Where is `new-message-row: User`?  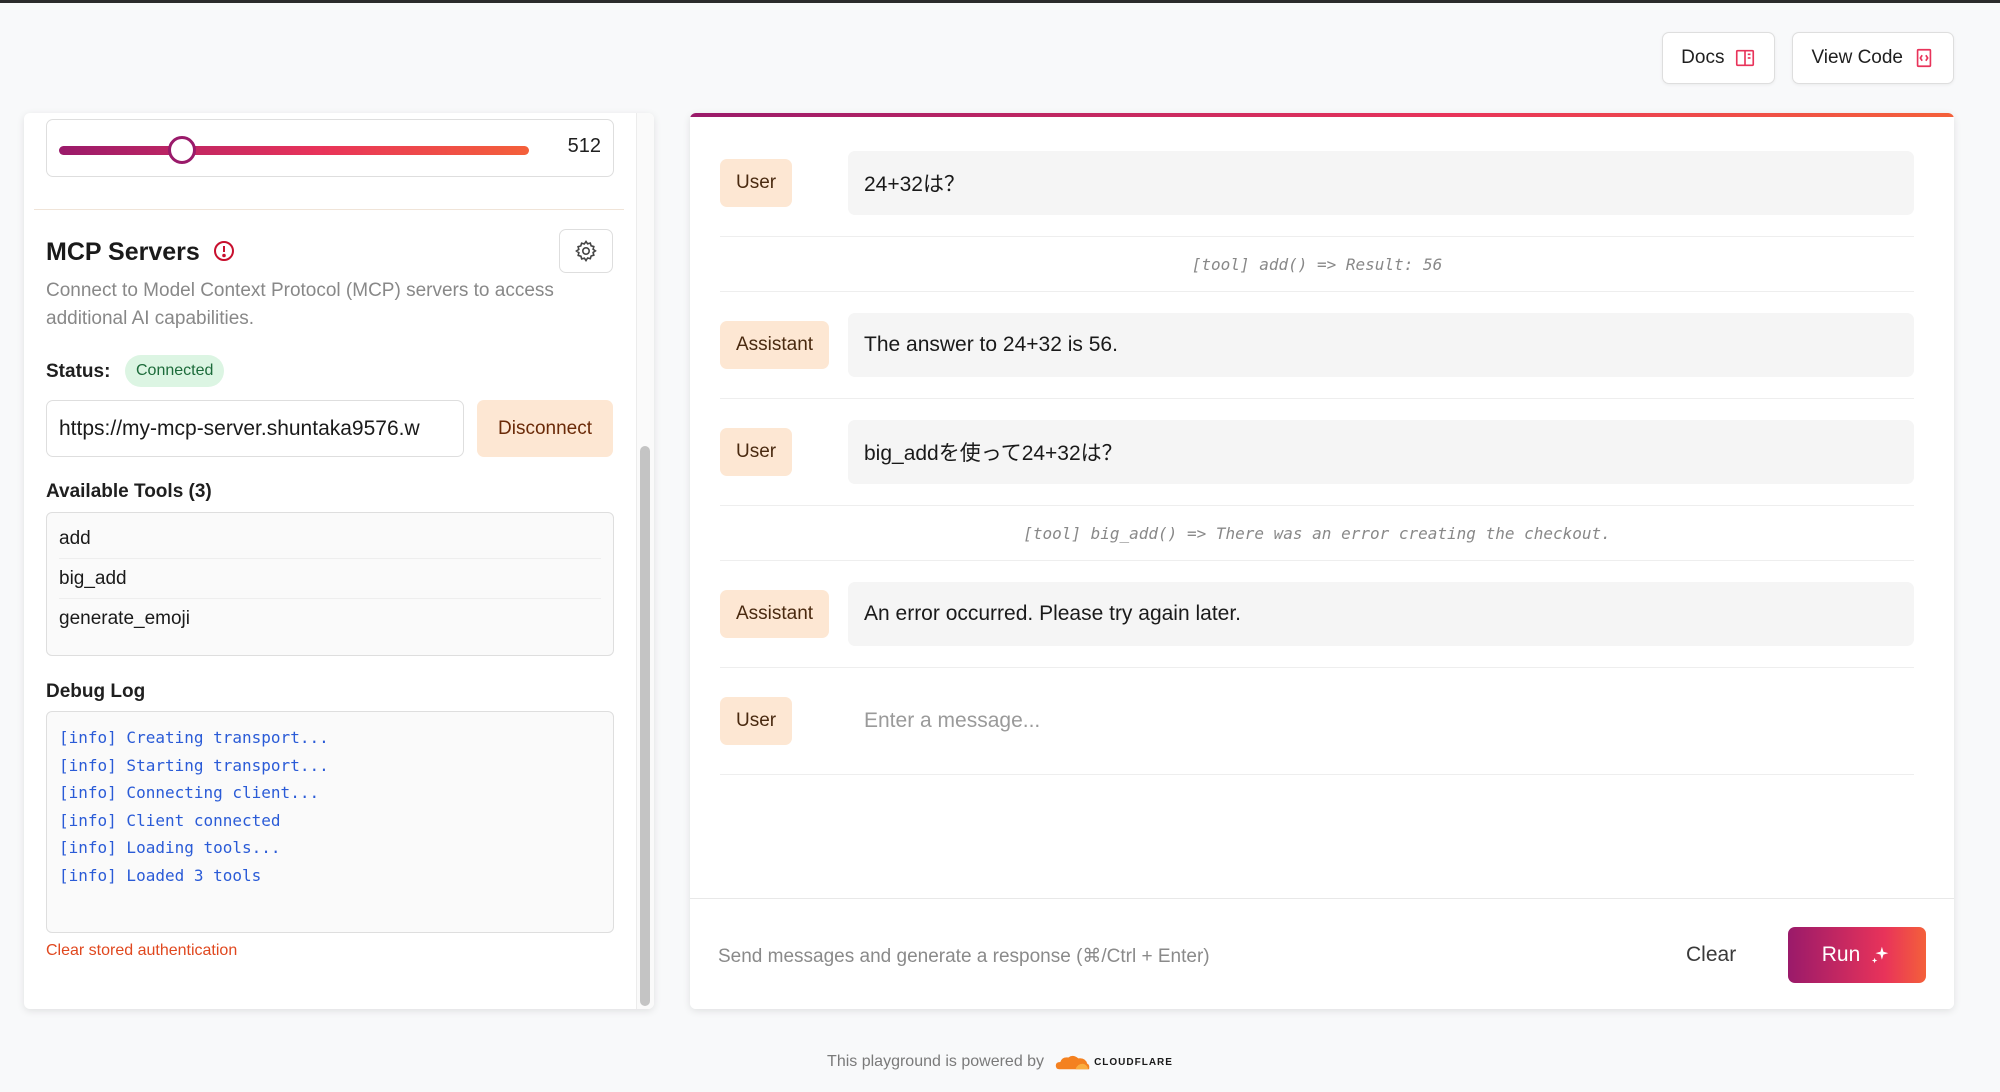
new-message-row: User is located at coordinates (1317, 732).